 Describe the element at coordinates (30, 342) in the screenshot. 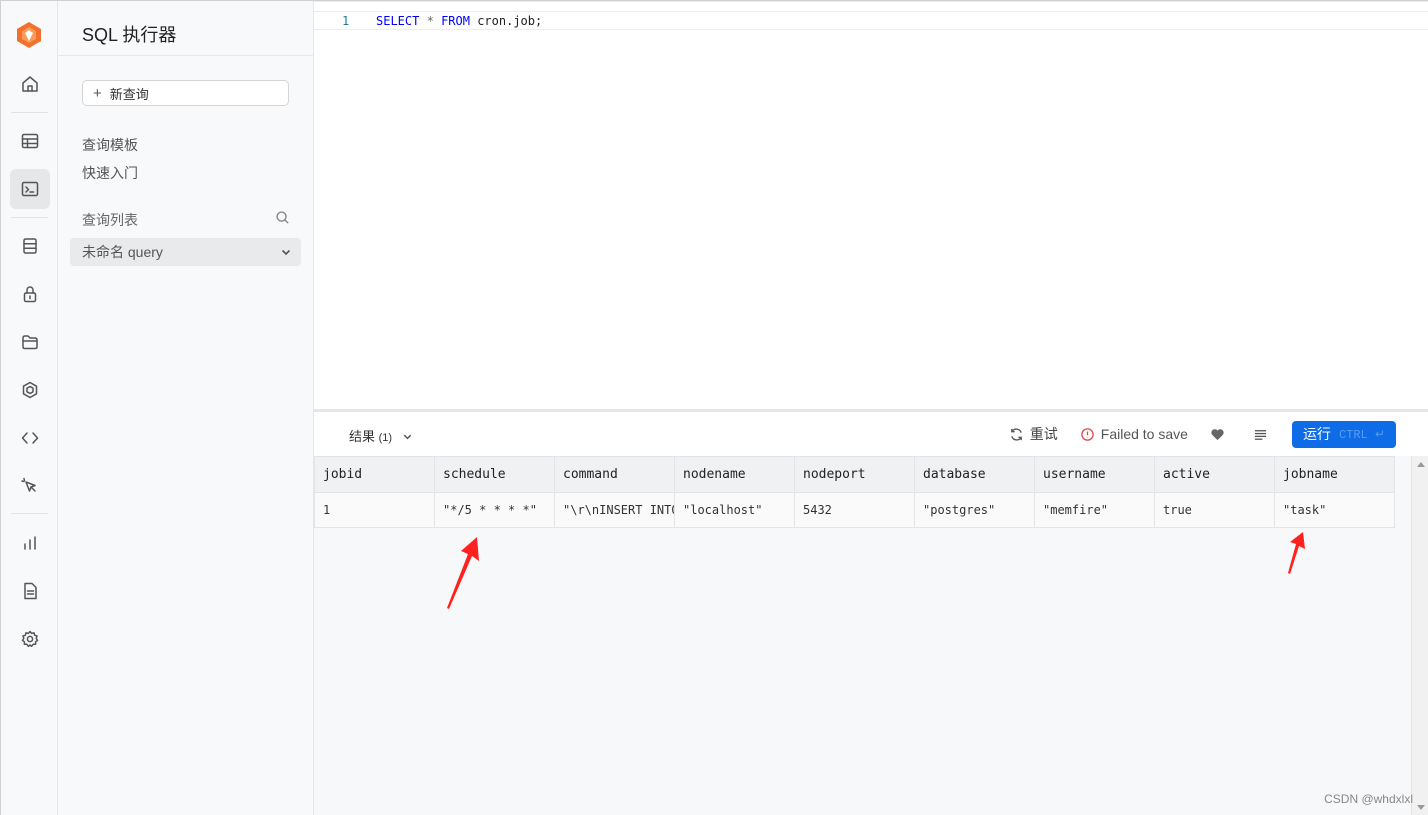

I see `storage-icon` at that location.